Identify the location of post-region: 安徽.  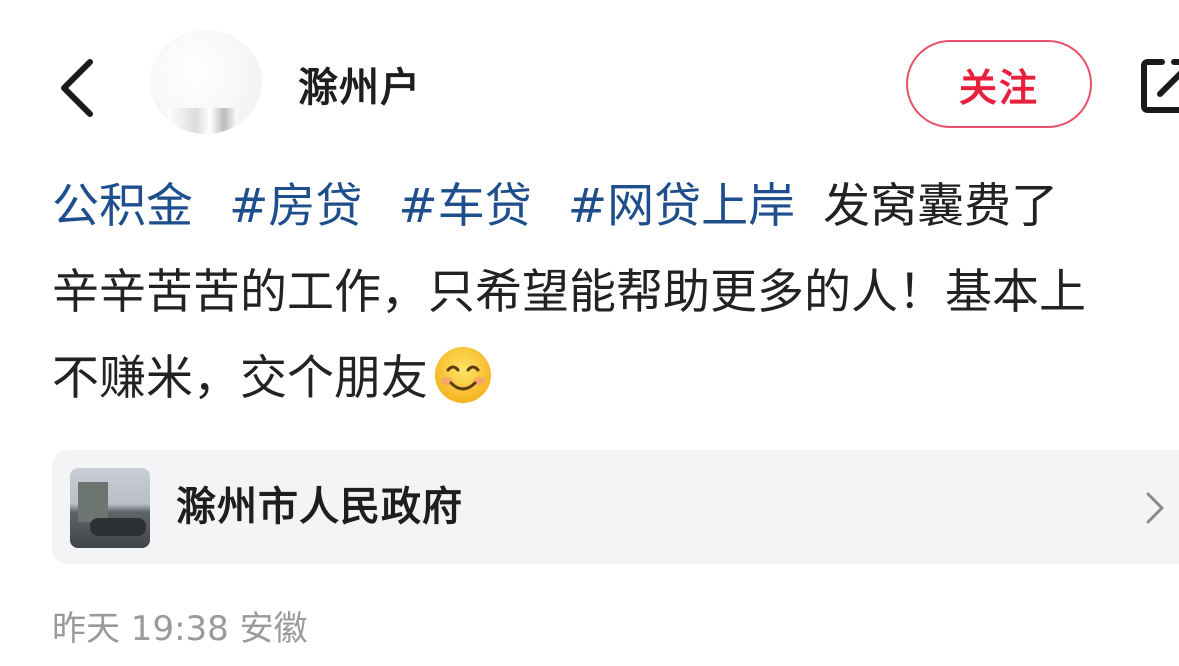
(273, 629).